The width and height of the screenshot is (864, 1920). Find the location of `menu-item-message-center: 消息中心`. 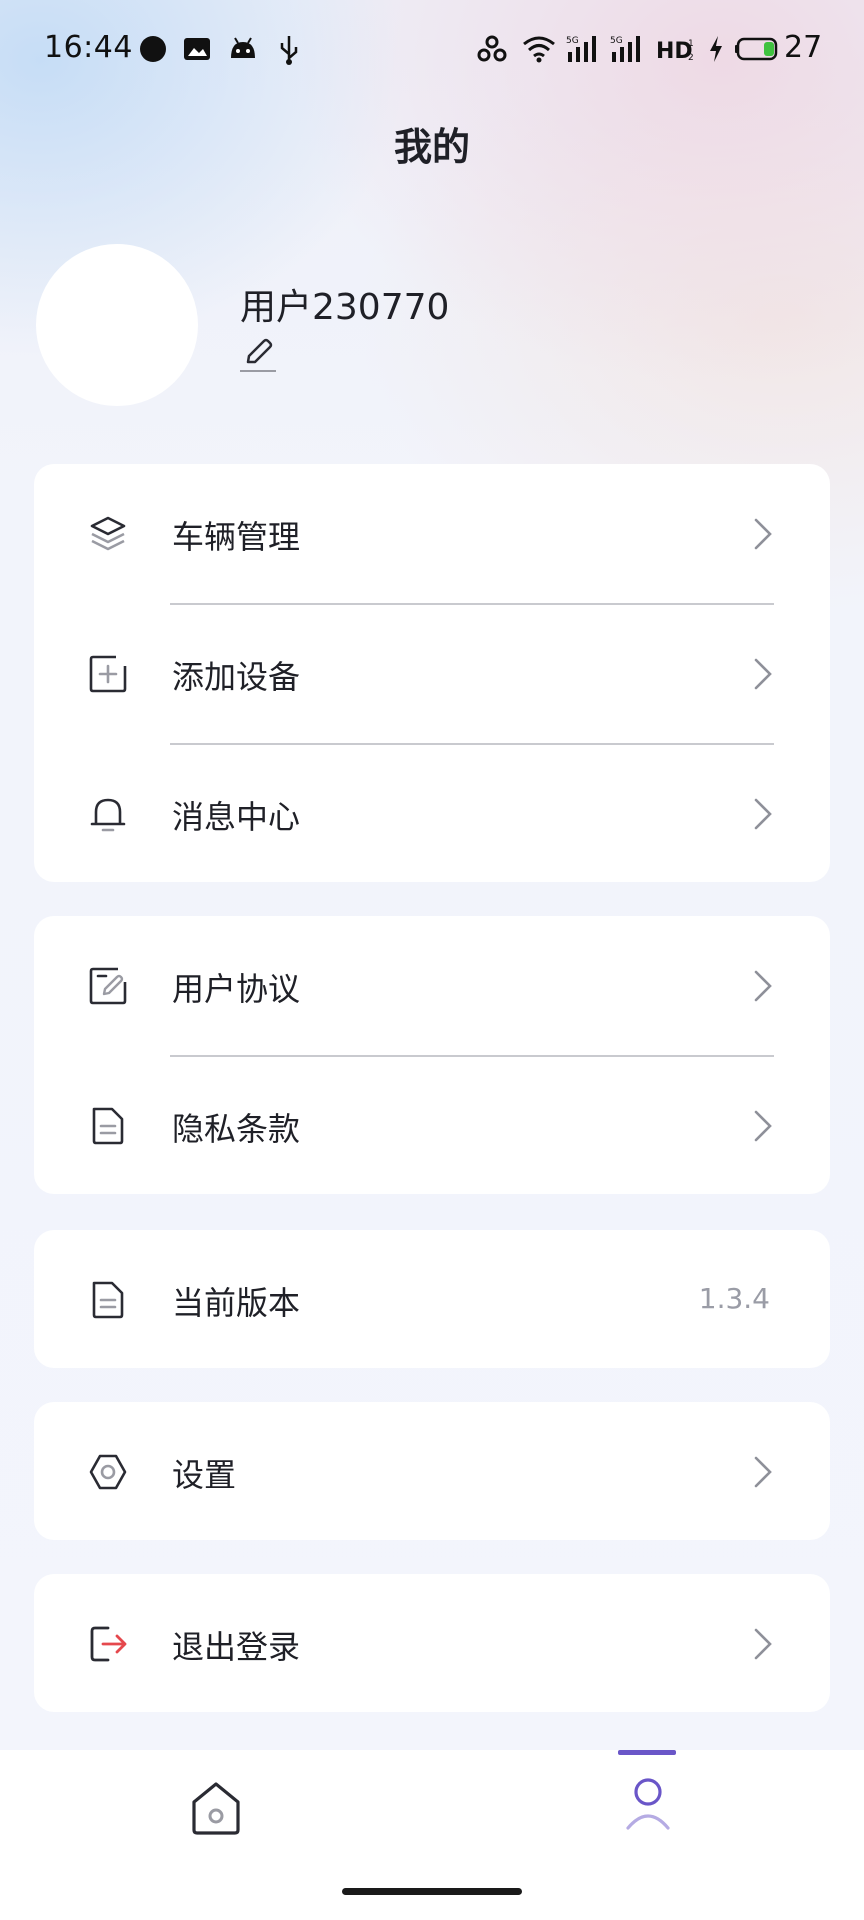

menu-item-message-center: 消息中心 is located at coordinates (432, 814).